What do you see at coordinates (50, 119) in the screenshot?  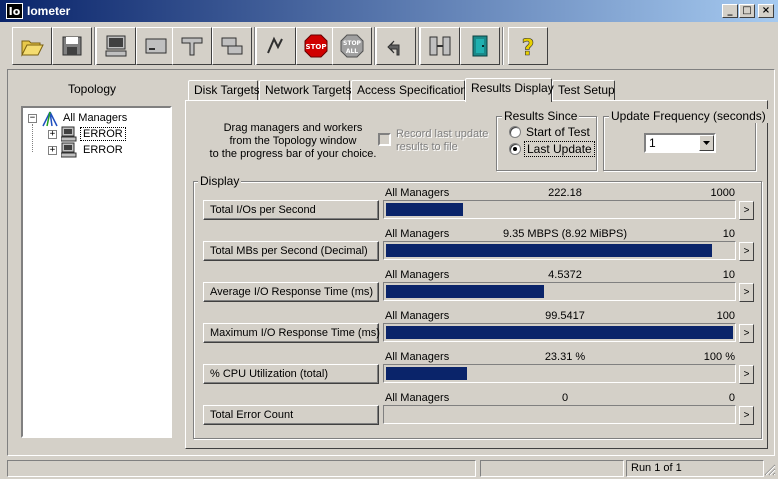 I see `all-managers-icon` at bounding box center [50, 119].